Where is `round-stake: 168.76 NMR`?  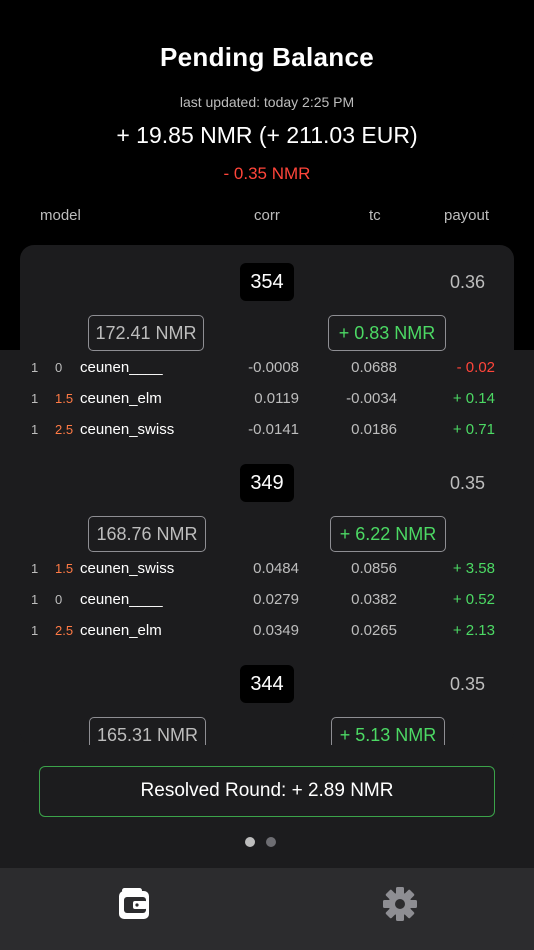 round-stake: 168.76 NMR is located at coordinates (147, 534).